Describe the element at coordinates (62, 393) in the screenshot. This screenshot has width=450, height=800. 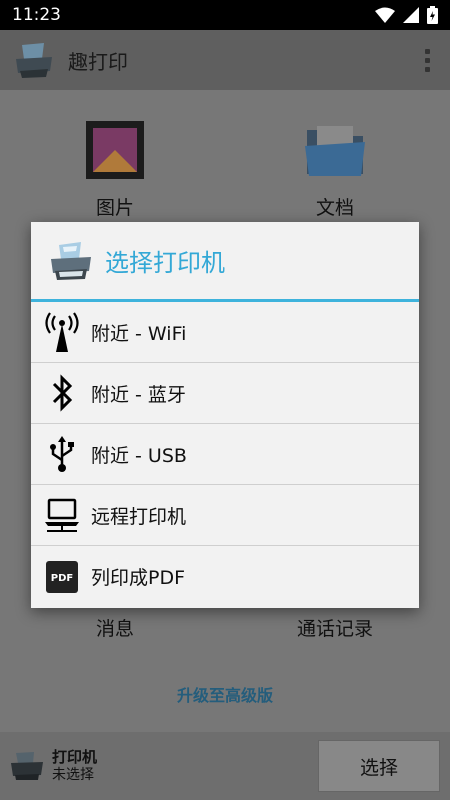
I see `bluetooth-icon` at that location.